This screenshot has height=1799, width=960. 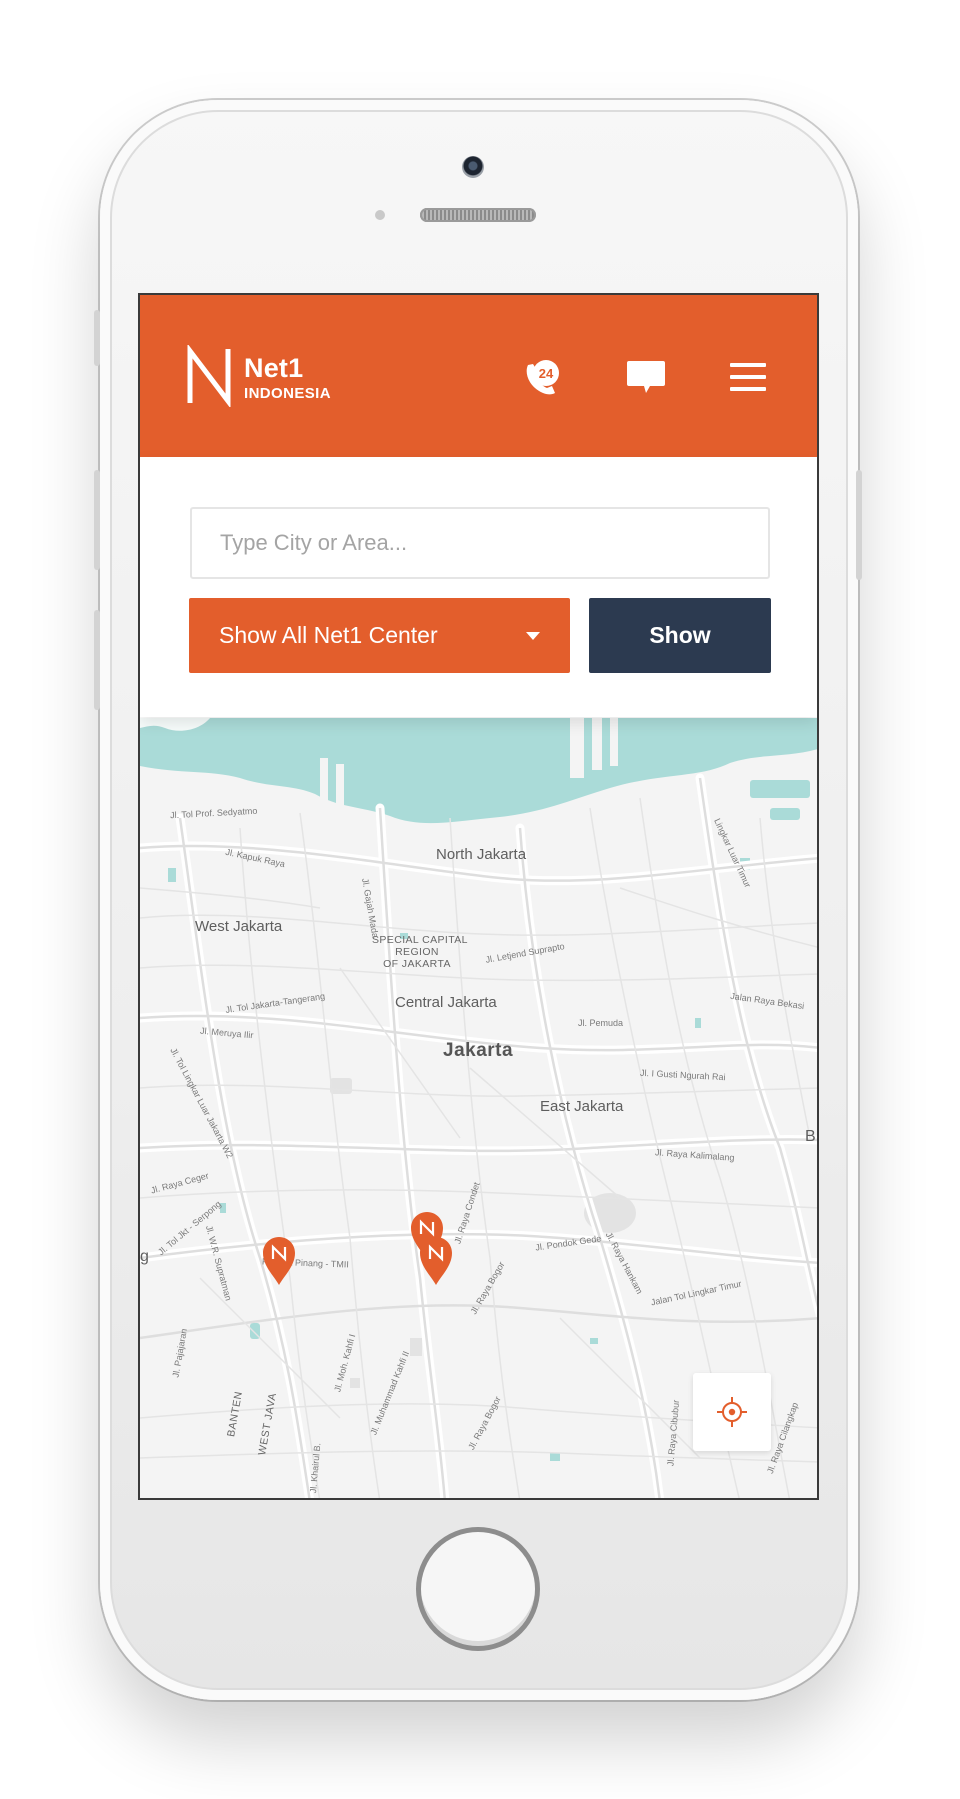 I want to click on map-label-east-jakarta: East Jakarta, so click(x=582, y=1106).